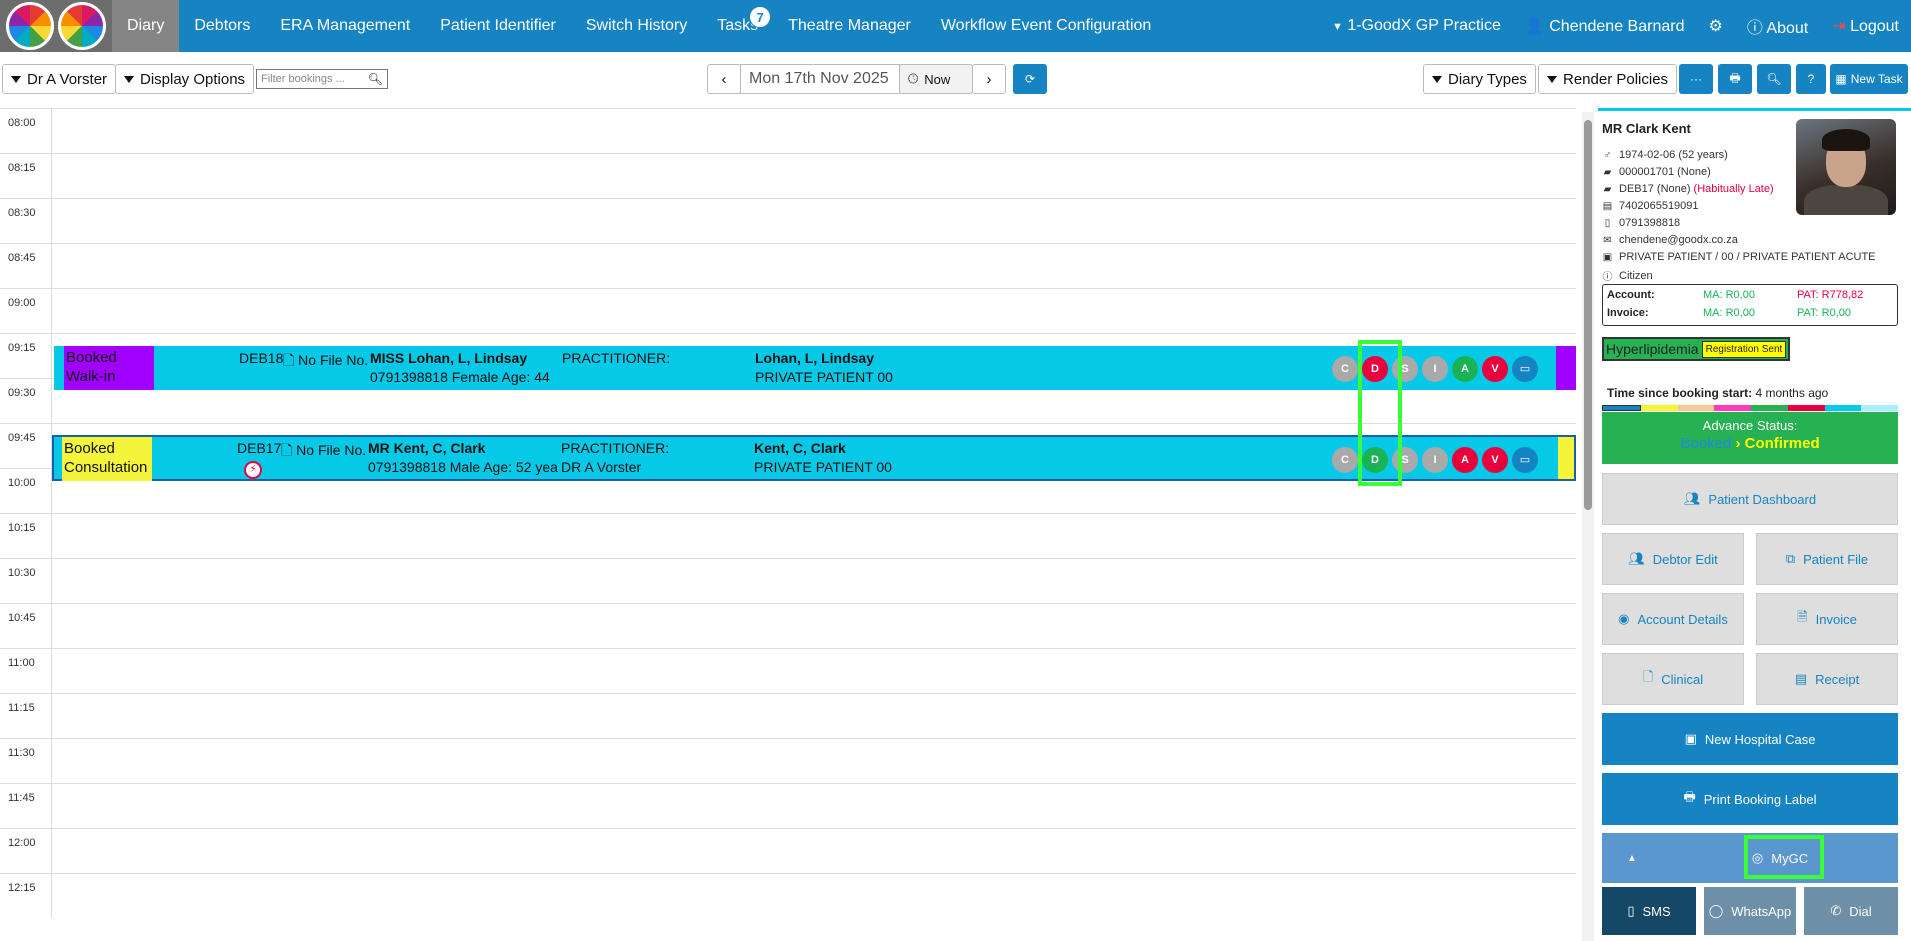 Image resolution: width=1911 pixels, height=941 pixels. Describe the element at coordinates (788, 895) in the screenshot. I see `time-slot: 12:15` at that location.